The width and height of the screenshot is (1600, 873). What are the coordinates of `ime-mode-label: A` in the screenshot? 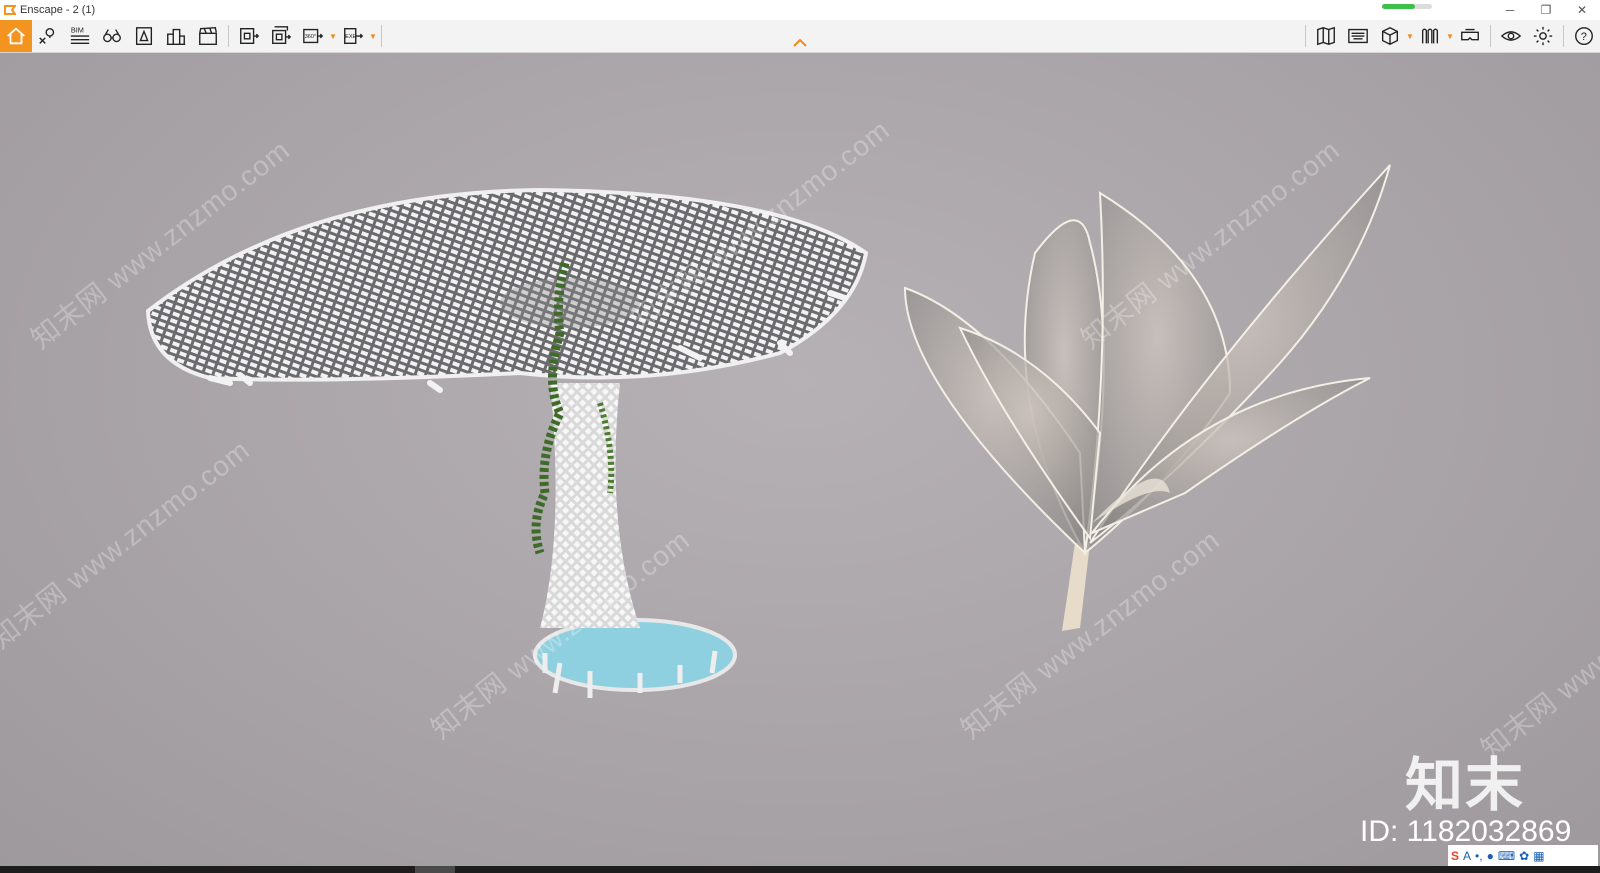 It's located at (1467, 856).